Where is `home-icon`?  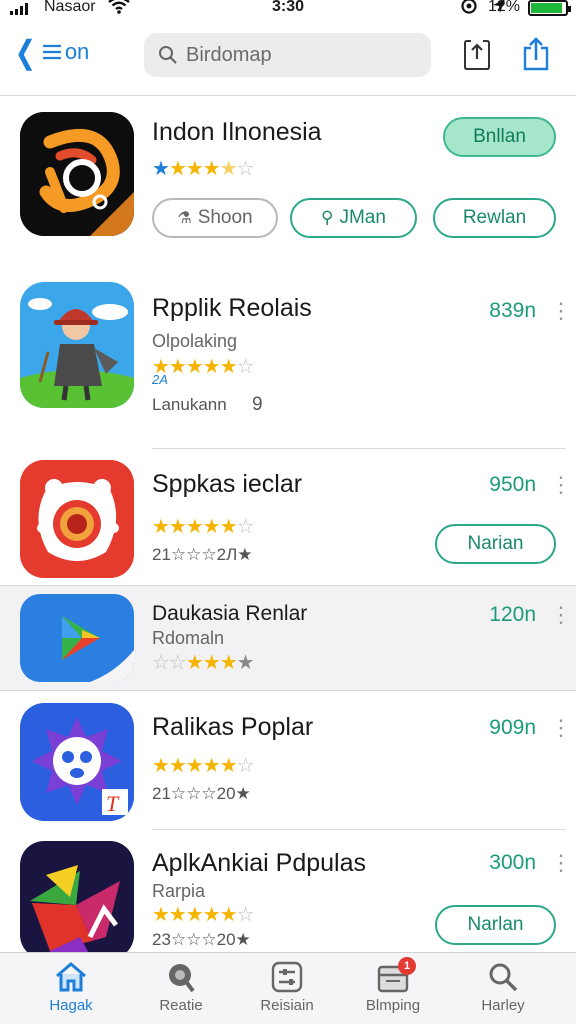
home-icon is located at coordinates (71, 977).